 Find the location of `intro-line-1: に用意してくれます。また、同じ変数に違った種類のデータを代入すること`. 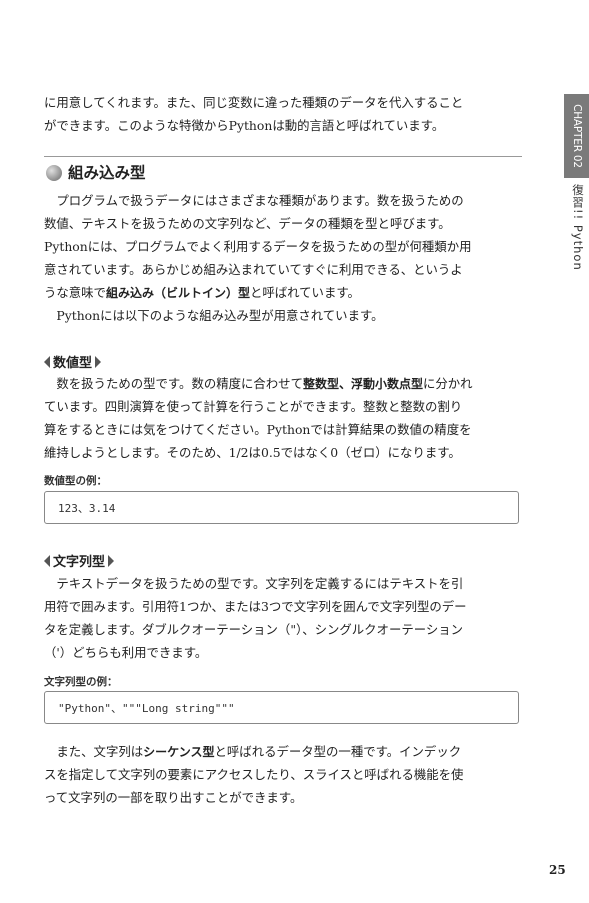

intro-line-1: に用意してくれます。また、同じ変数に違った種類のデータを代入すること is located at coordinates (254, 102).